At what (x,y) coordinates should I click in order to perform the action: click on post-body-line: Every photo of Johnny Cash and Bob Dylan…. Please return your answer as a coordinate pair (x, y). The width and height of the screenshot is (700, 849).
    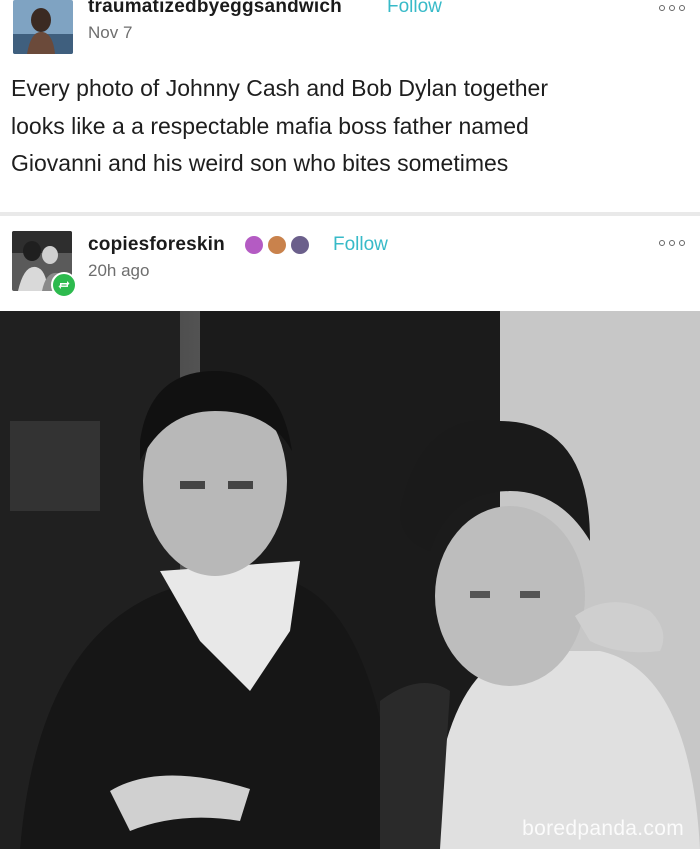
    Looking at the image, I should click on (280, 88).